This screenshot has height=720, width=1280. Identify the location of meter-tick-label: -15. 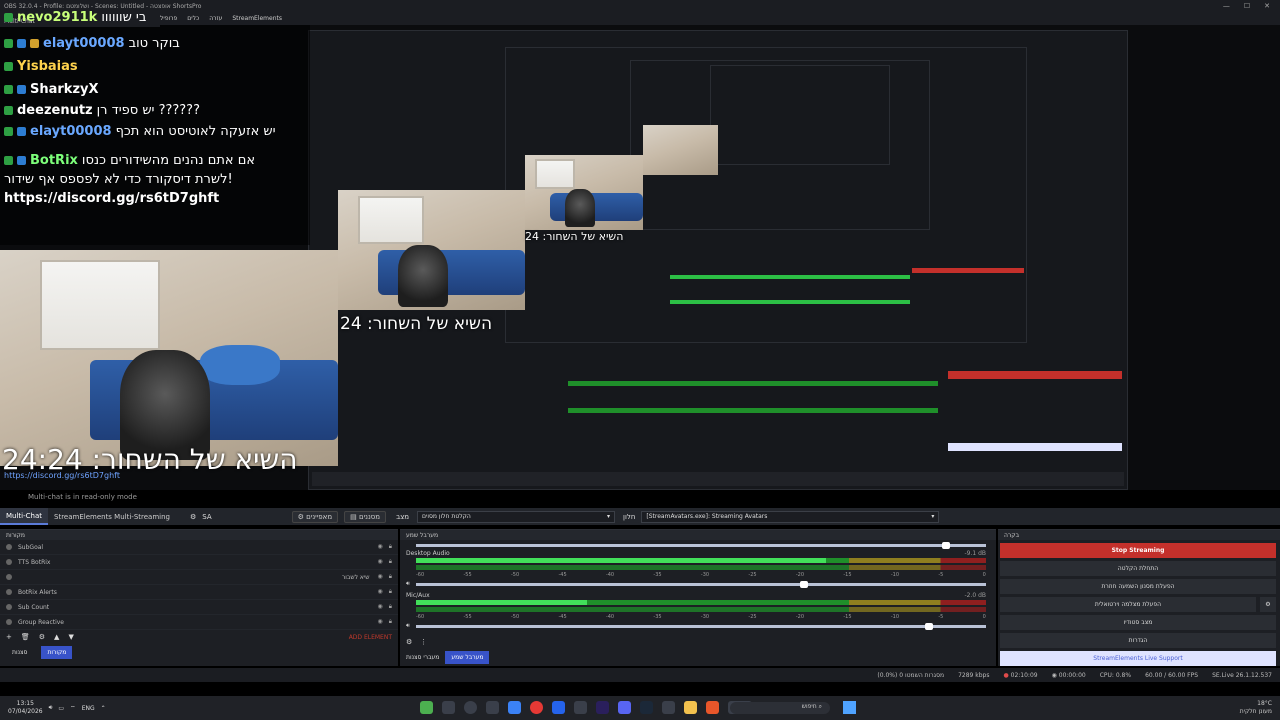
(847, 575).